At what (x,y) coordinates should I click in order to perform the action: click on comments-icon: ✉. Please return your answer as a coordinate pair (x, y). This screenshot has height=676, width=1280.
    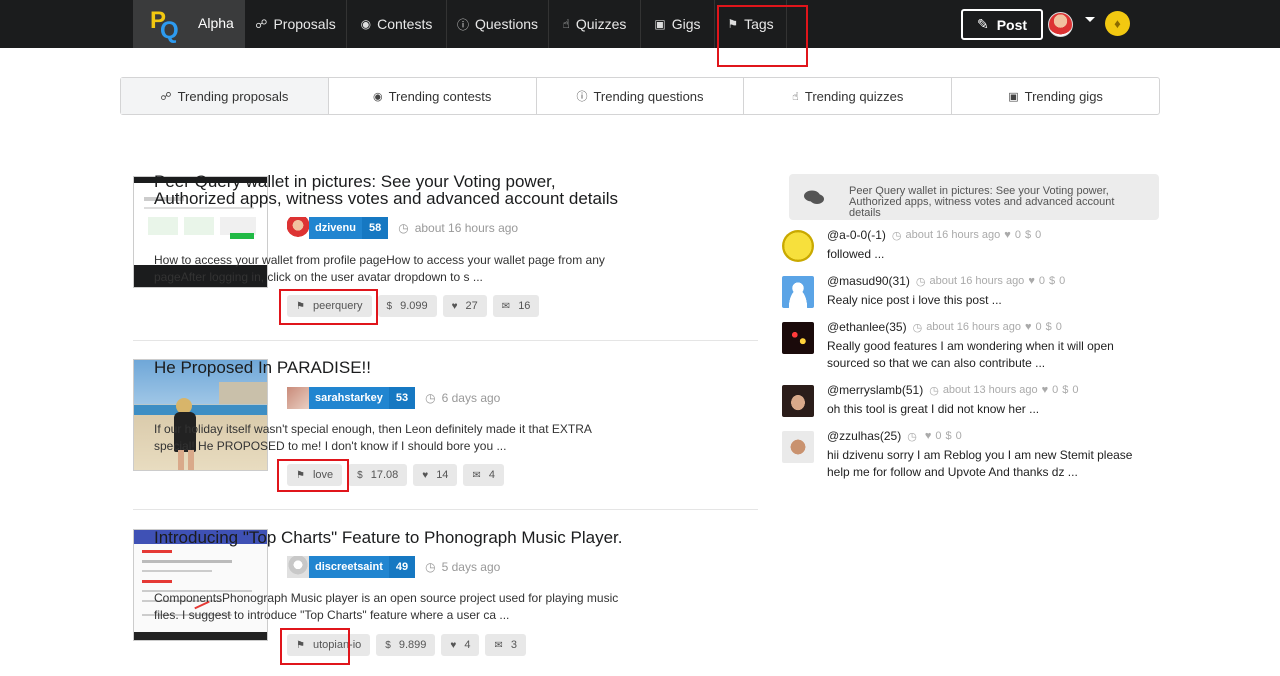
    Looking at the image, I should click on (498, 645).